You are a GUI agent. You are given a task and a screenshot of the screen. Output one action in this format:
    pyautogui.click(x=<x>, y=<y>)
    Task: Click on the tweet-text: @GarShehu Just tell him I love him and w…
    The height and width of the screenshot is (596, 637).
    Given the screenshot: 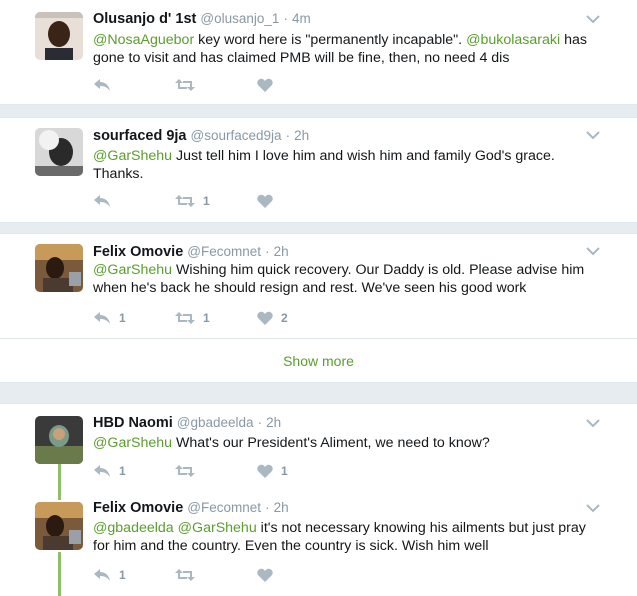 What is the action you would take?
    pyautogui.click(x=324, y=165)
    